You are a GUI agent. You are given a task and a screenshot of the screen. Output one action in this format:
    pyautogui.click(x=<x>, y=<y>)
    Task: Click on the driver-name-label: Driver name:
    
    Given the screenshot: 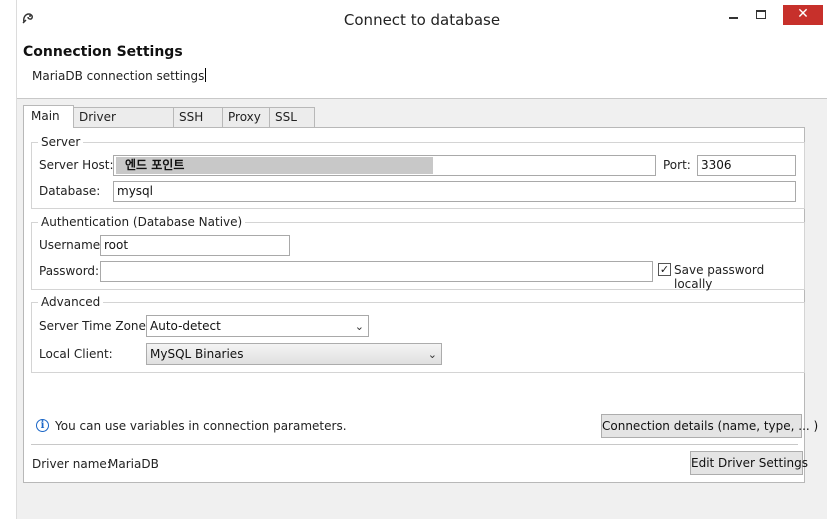 What is the action you would take?
    pyautogui.click(x=71, y=464)
    